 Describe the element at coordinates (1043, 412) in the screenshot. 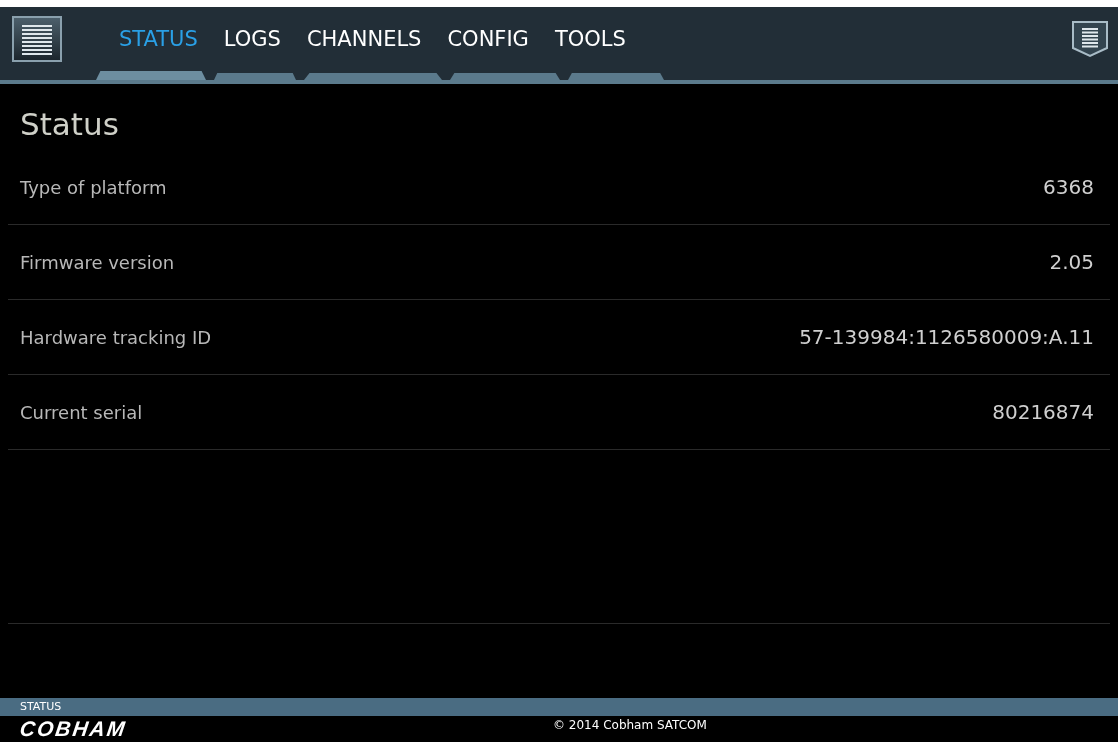

I see `field-value: 80216874` at that location.